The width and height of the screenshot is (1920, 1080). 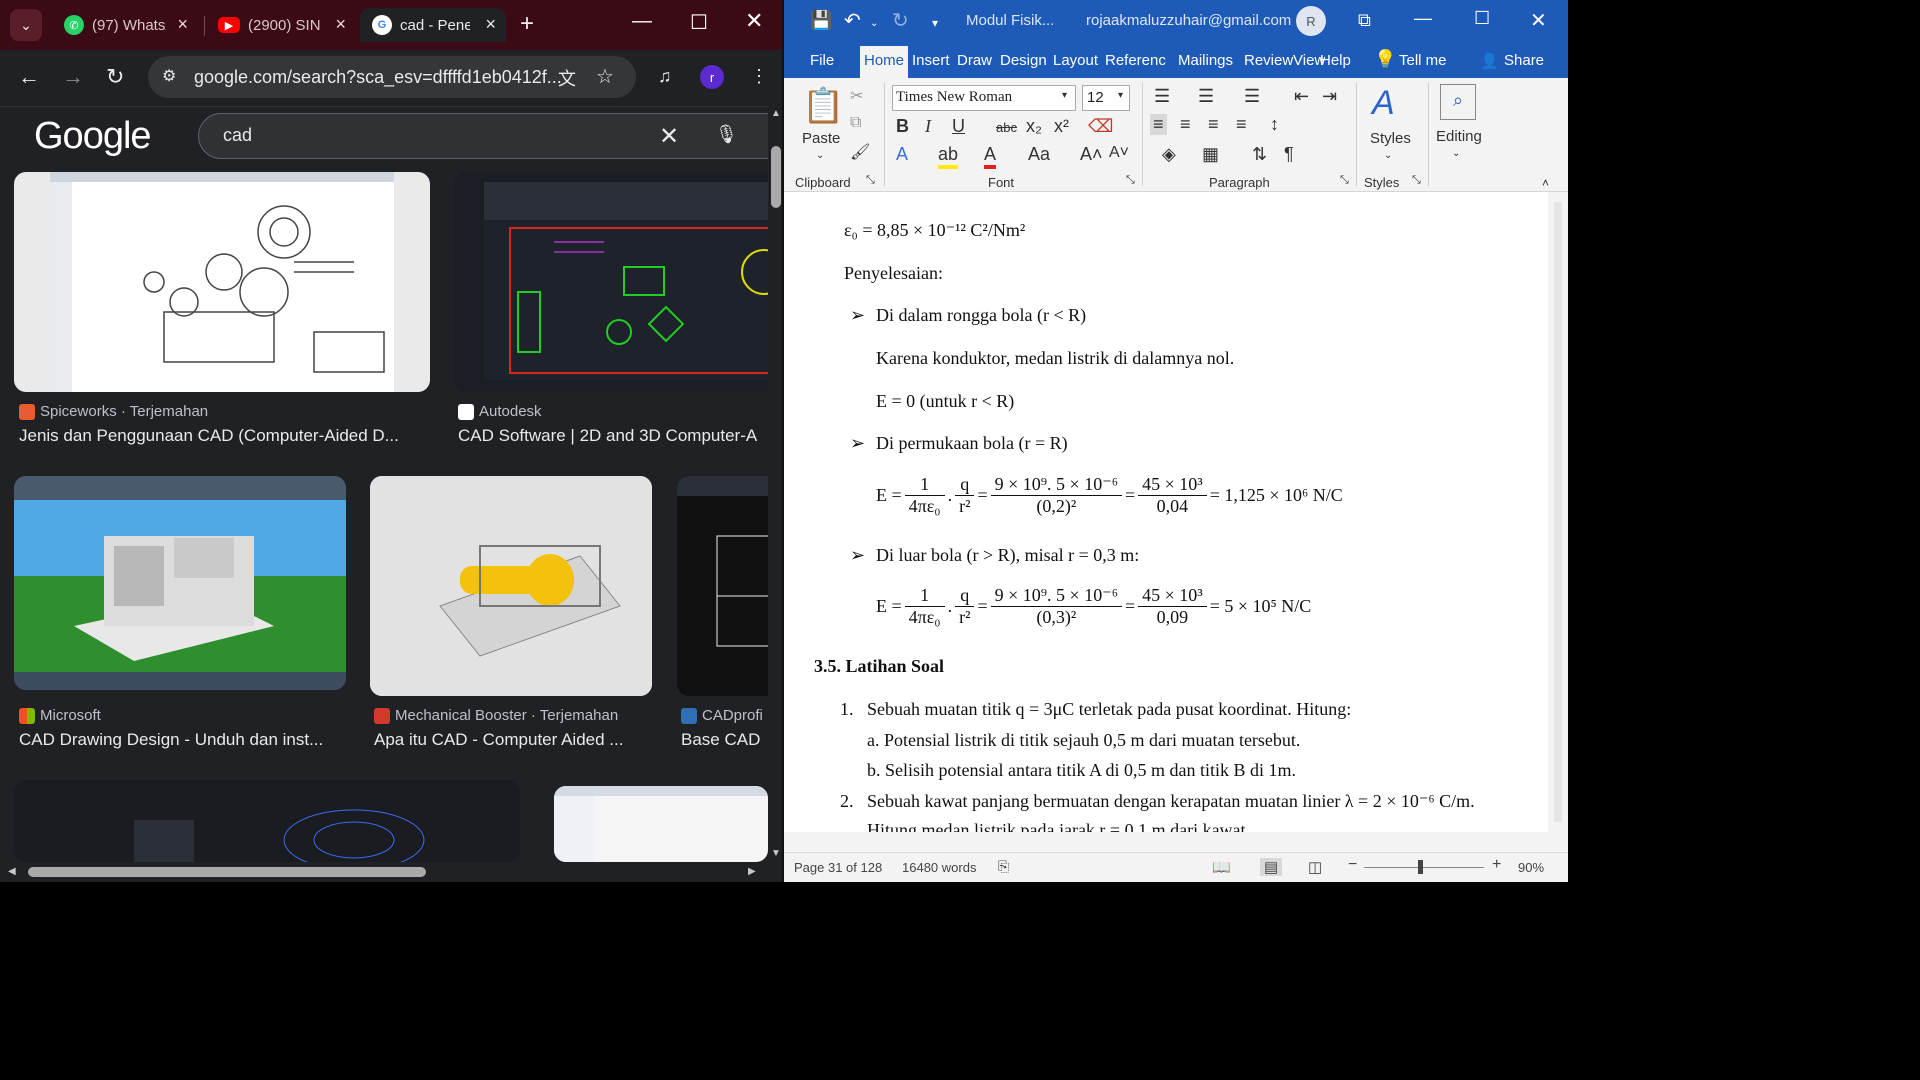 What do you see at coordinates (1120, 95) in the screenshot?
I see `size-dropdown-icon: ▾` at bounding box center [1120, 95].